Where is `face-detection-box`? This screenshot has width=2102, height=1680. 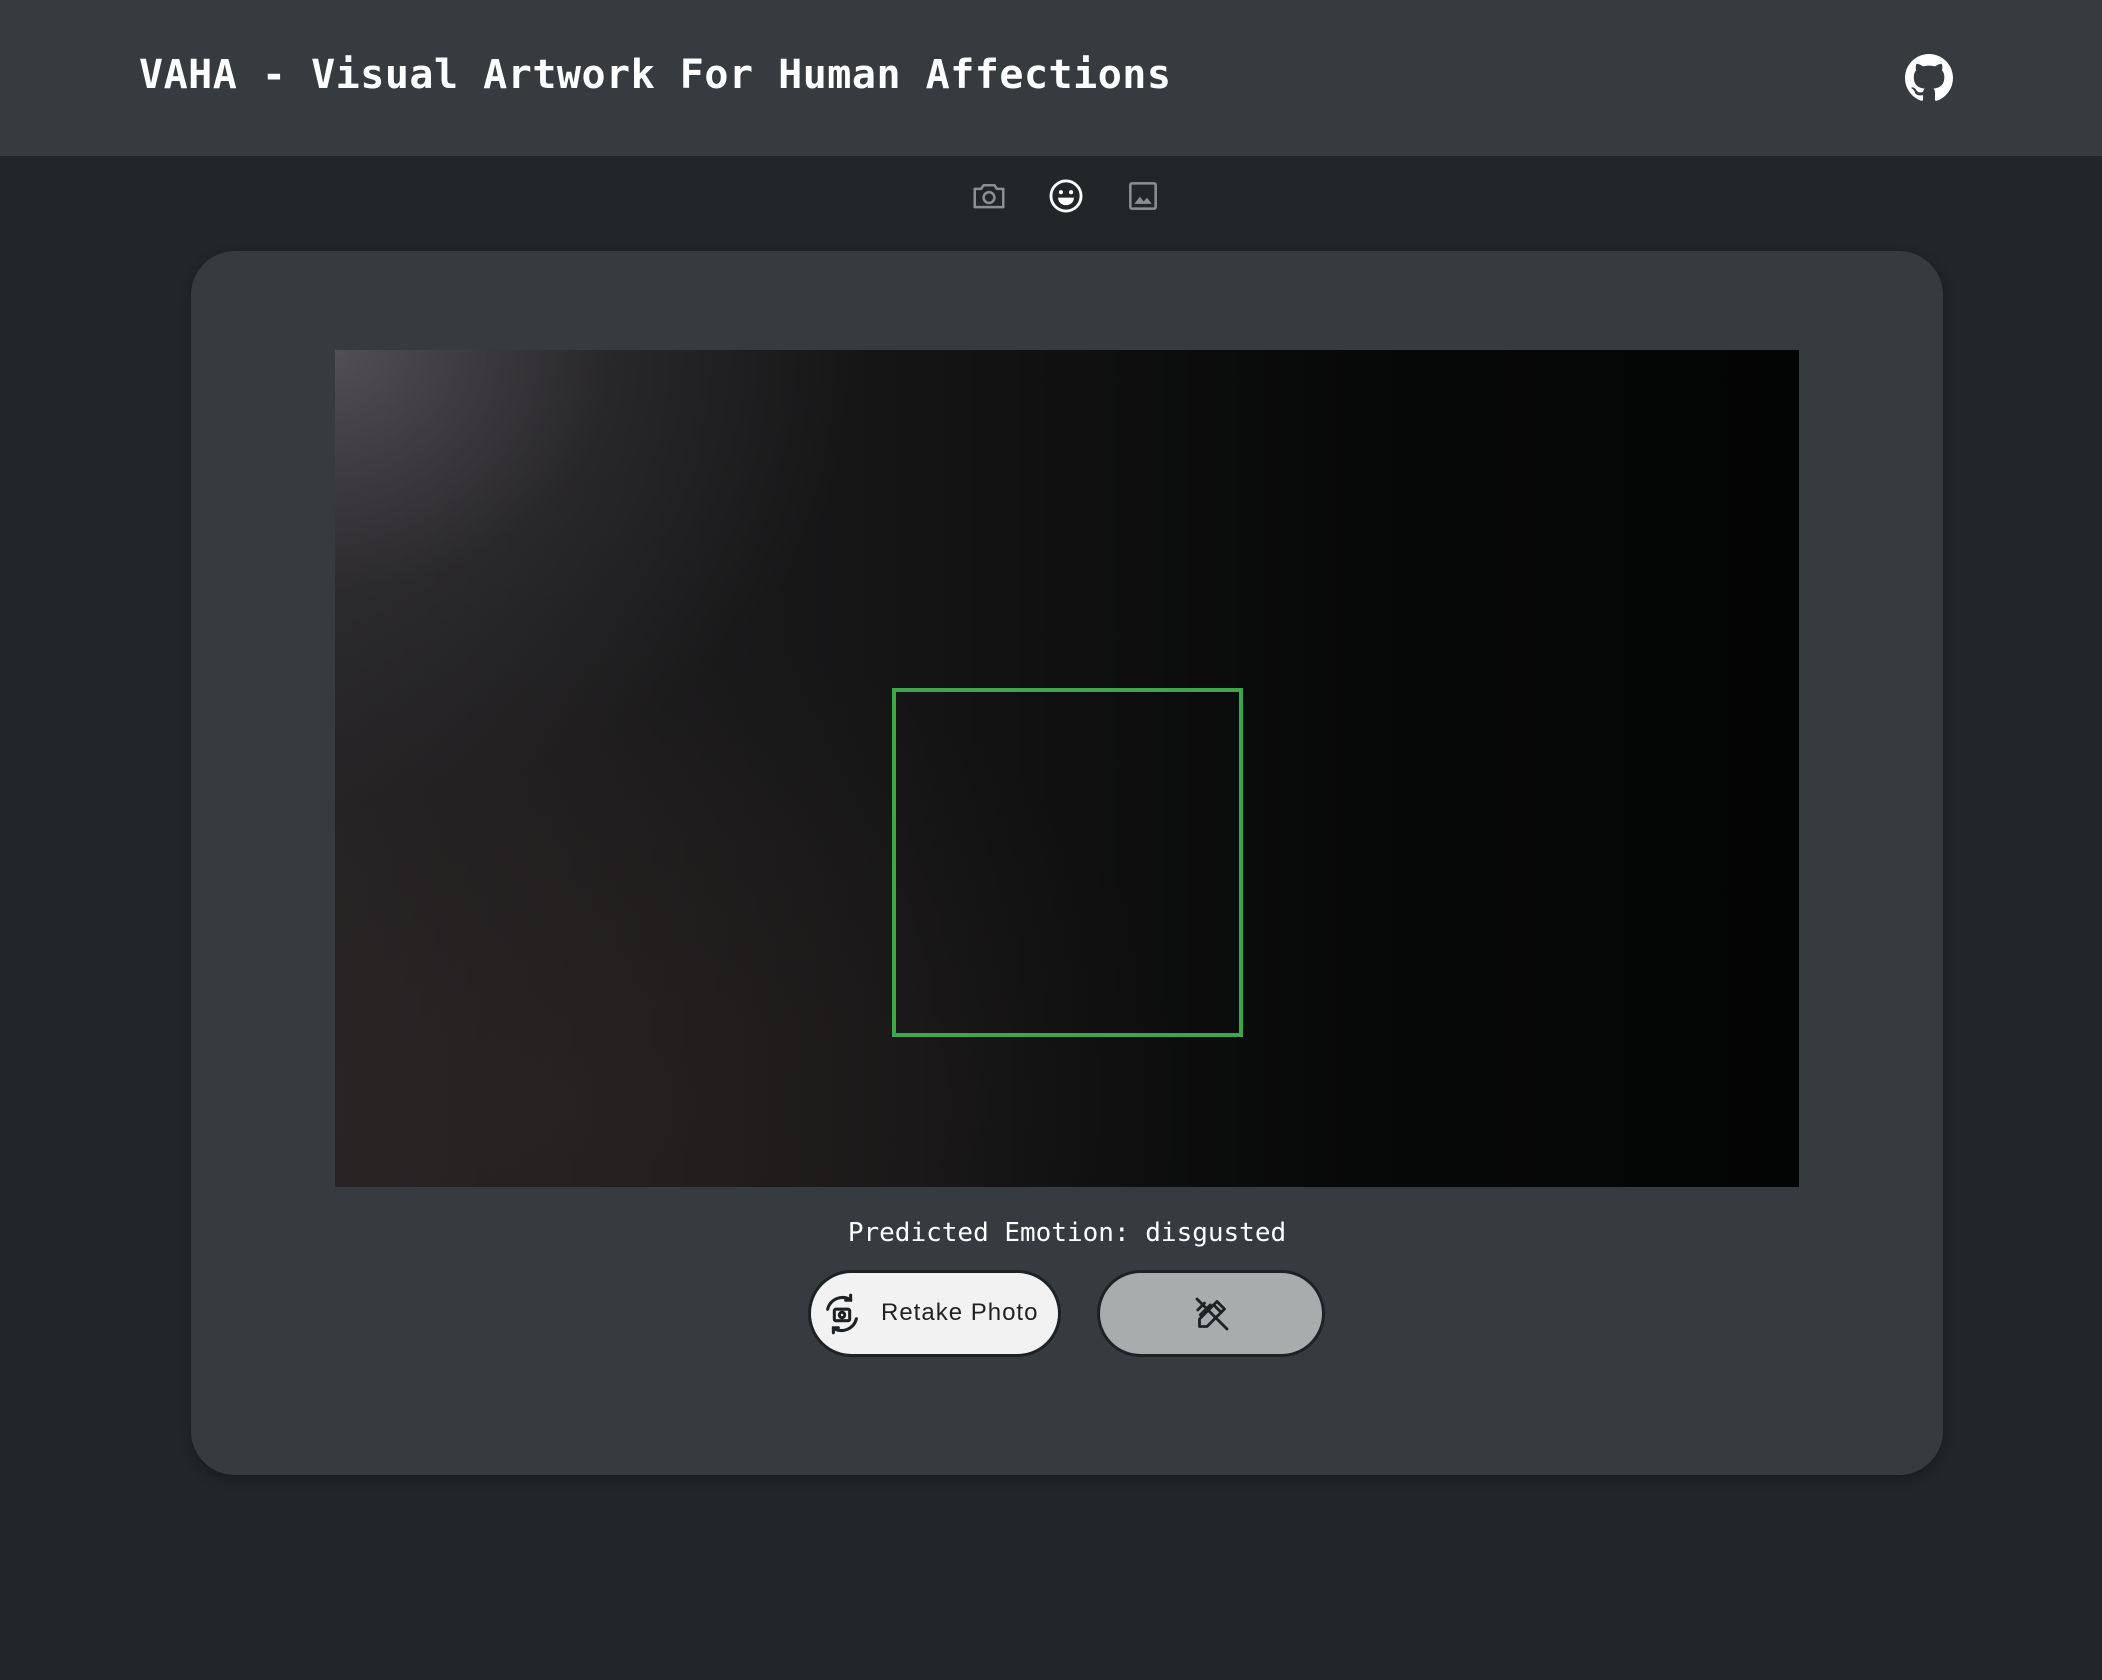
face-detection-box is located at coordinates (1067, 862).